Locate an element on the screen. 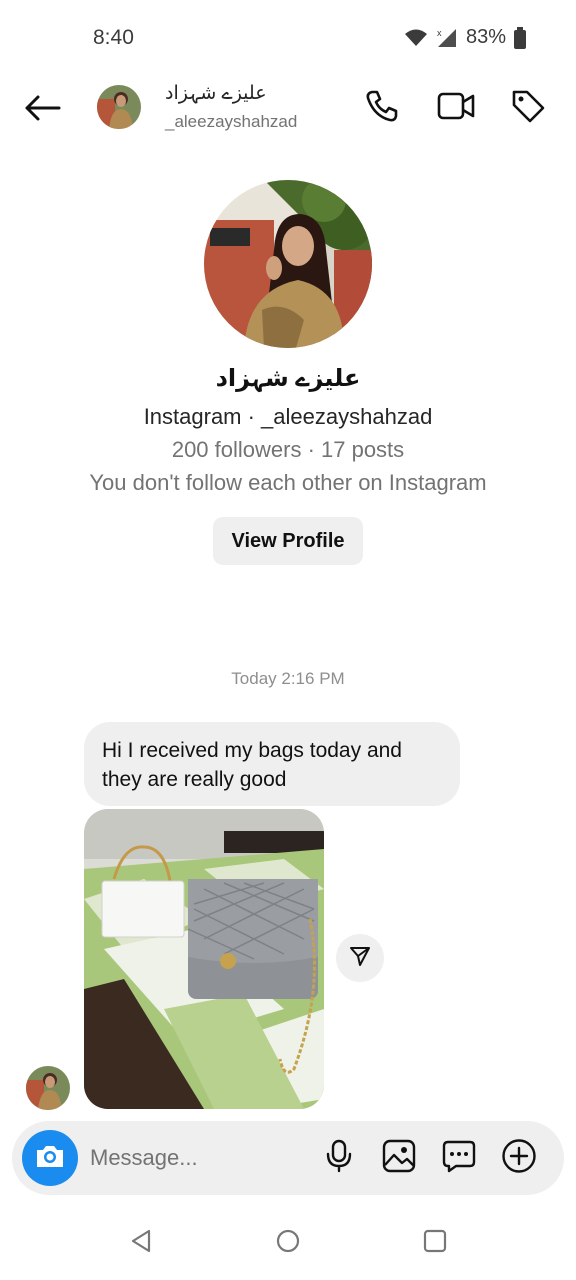 This screenshot has width=576, height=1280. nav-back-icon is located at coordinates (142, 1243).